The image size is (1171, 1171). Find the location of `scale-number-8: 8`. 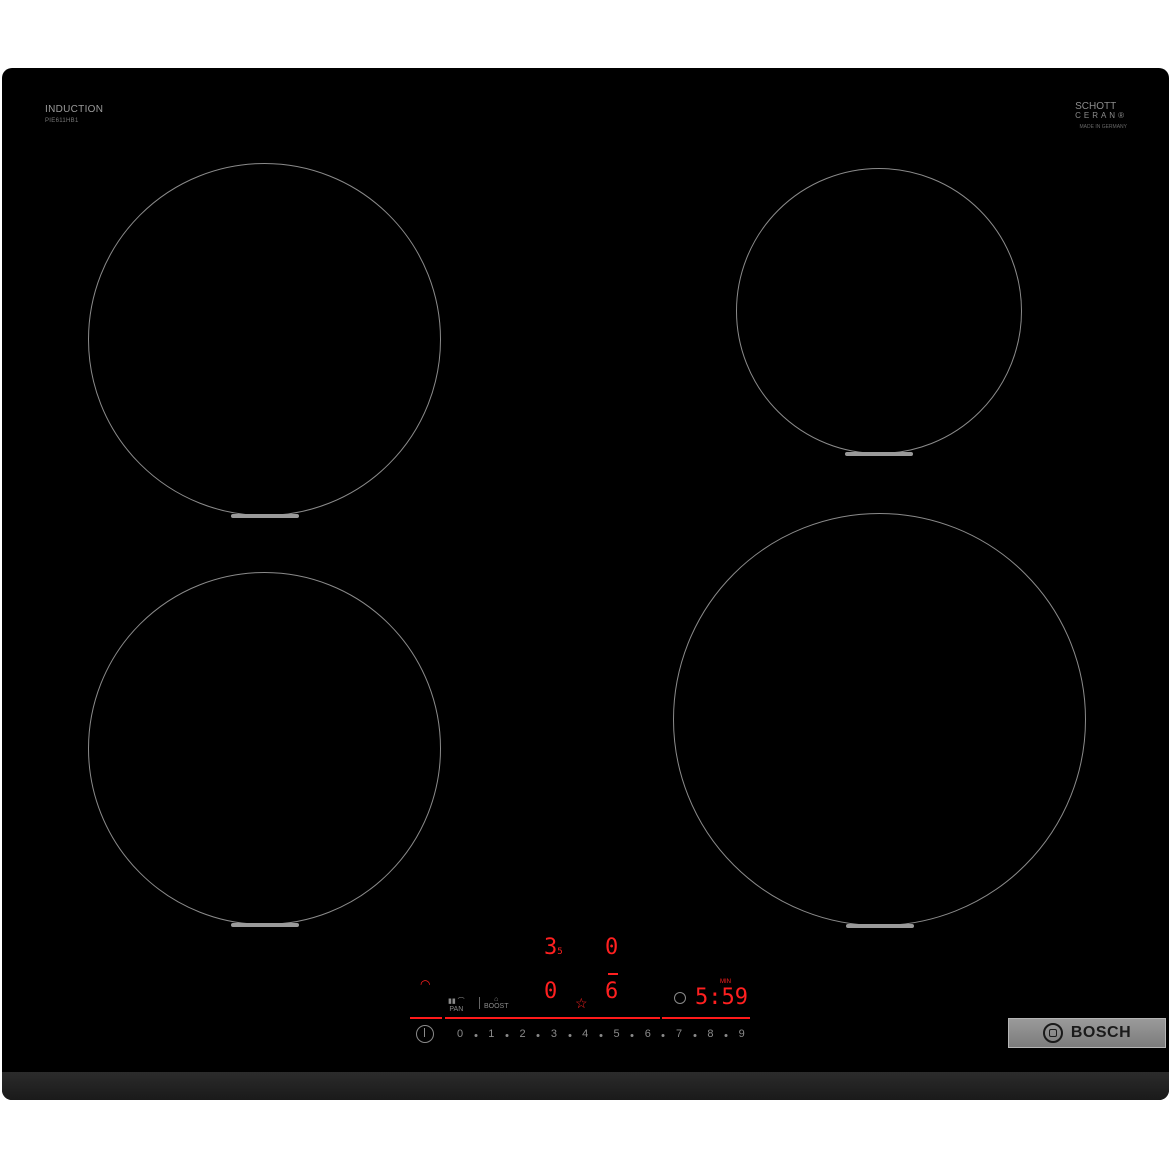

scale-number-8: 8 is located at coordinates (710, 1034).